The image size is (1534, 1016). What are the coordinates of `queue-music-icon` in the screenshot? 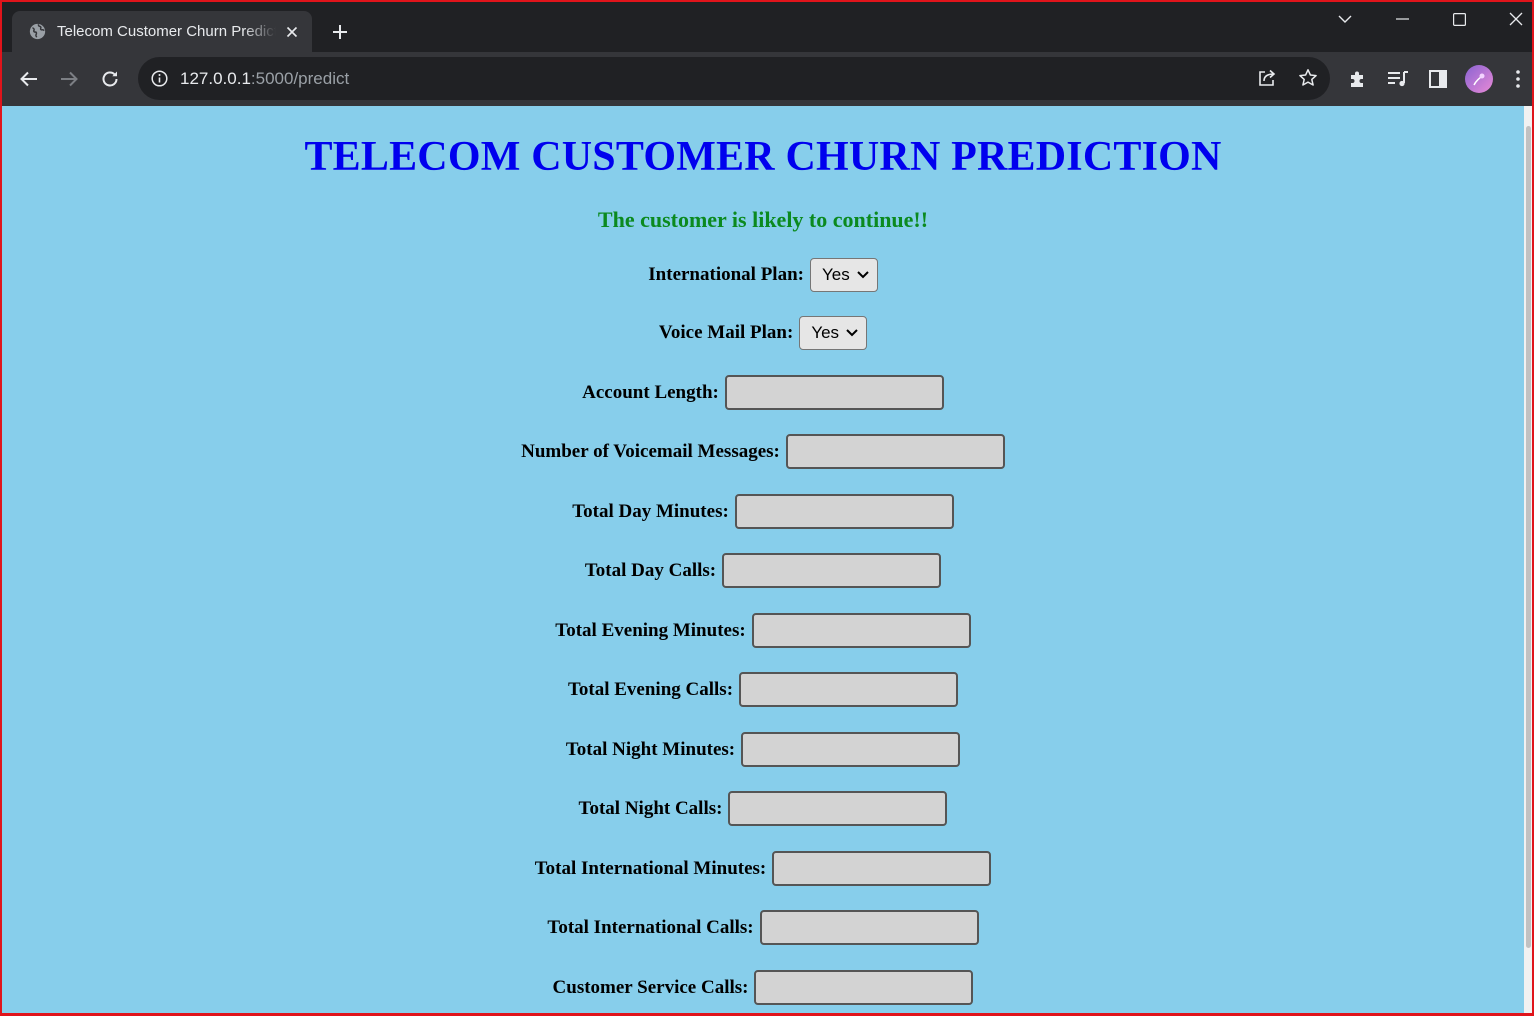 It's located at (1398, 79).